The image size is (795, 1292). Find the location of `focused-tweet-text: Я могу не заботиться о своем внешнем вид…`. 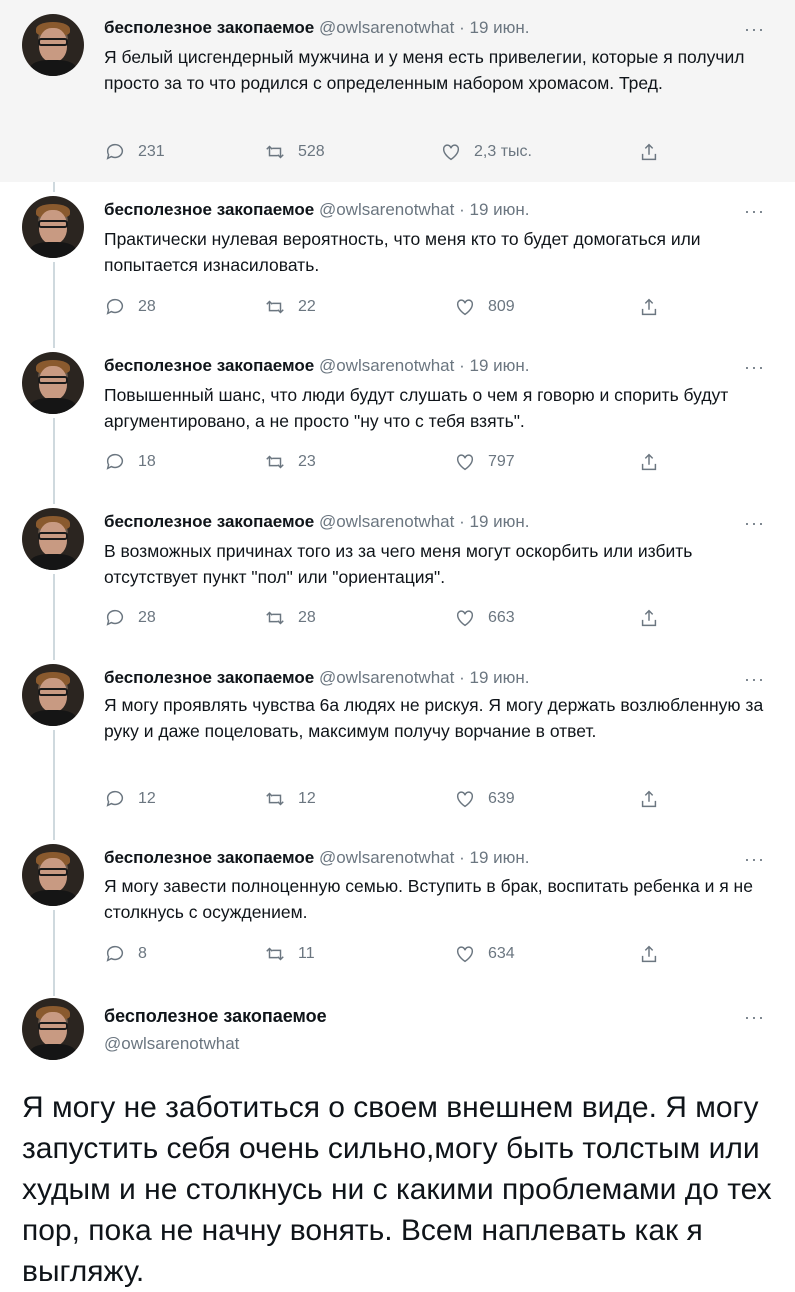

focused-tweet-text: Я могу не заботиться о своем внешнем вид… is located at coordinates (397, 1189).